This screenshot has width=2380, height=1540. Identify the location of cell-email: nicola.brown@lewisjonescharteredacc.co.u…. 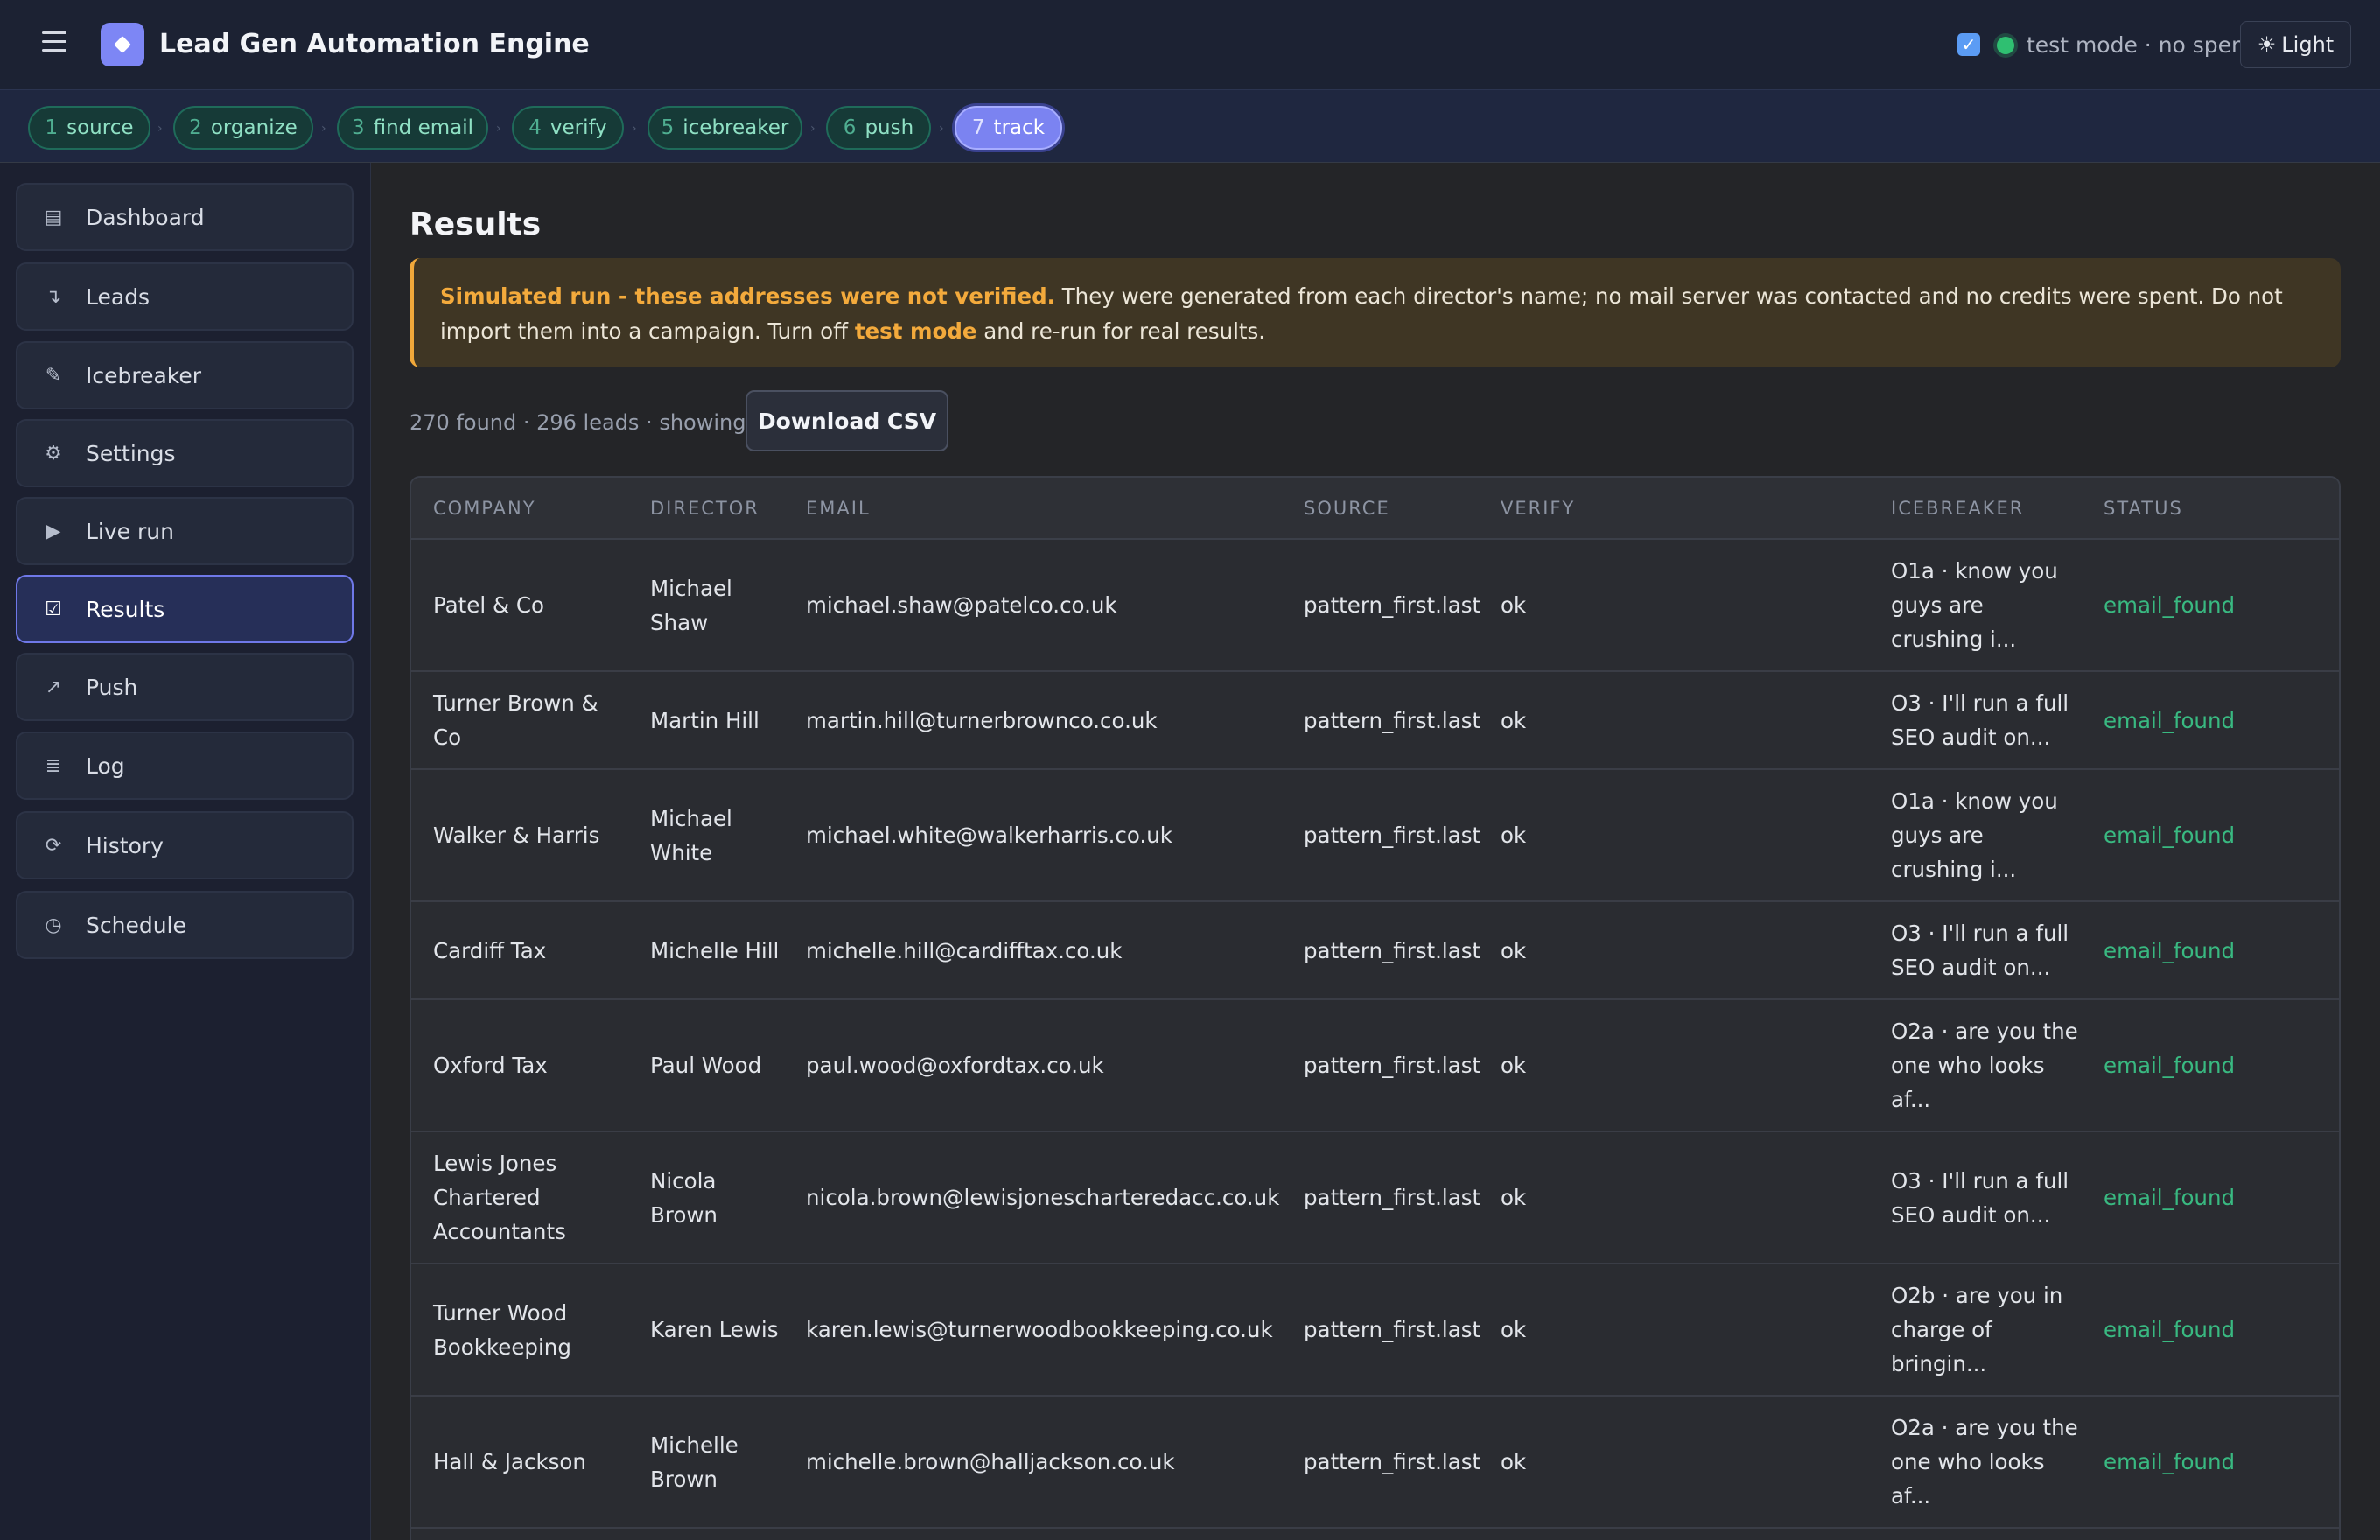
(1033, 1197).